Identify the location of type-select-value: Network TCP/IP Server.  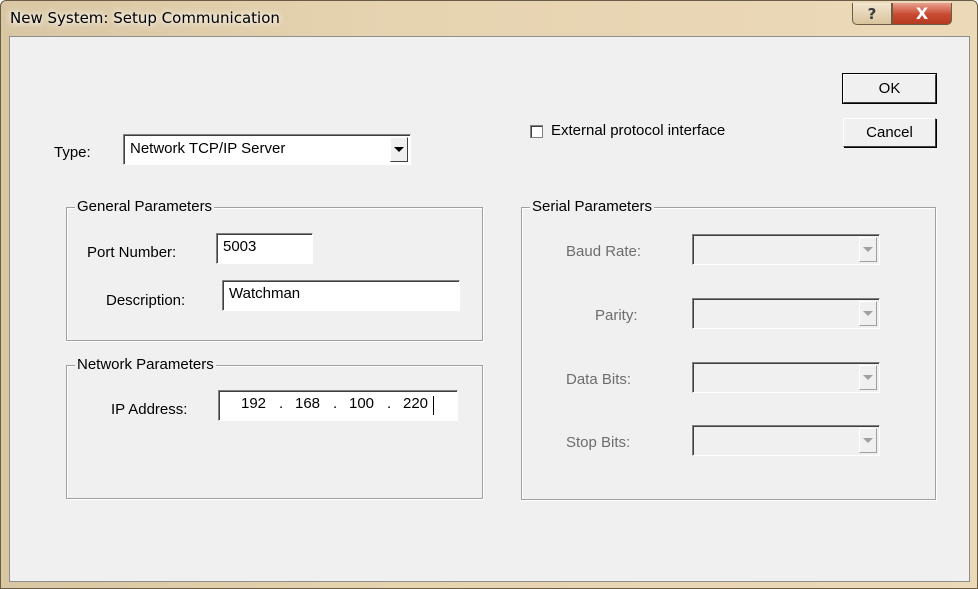
(208, 148).